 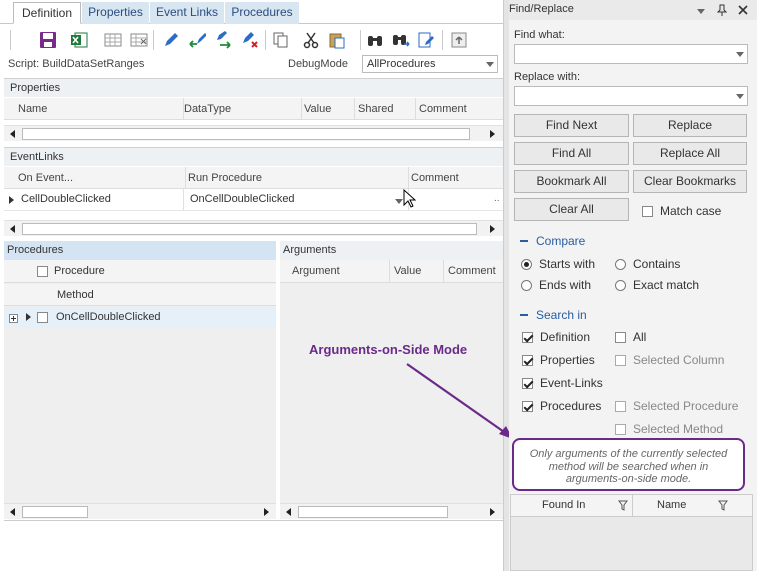 What do you see at coordinates (101, 199) in the screenshot?
I see `on-event-cell: CellDoubleClicked` at bounding box center [101, 199].